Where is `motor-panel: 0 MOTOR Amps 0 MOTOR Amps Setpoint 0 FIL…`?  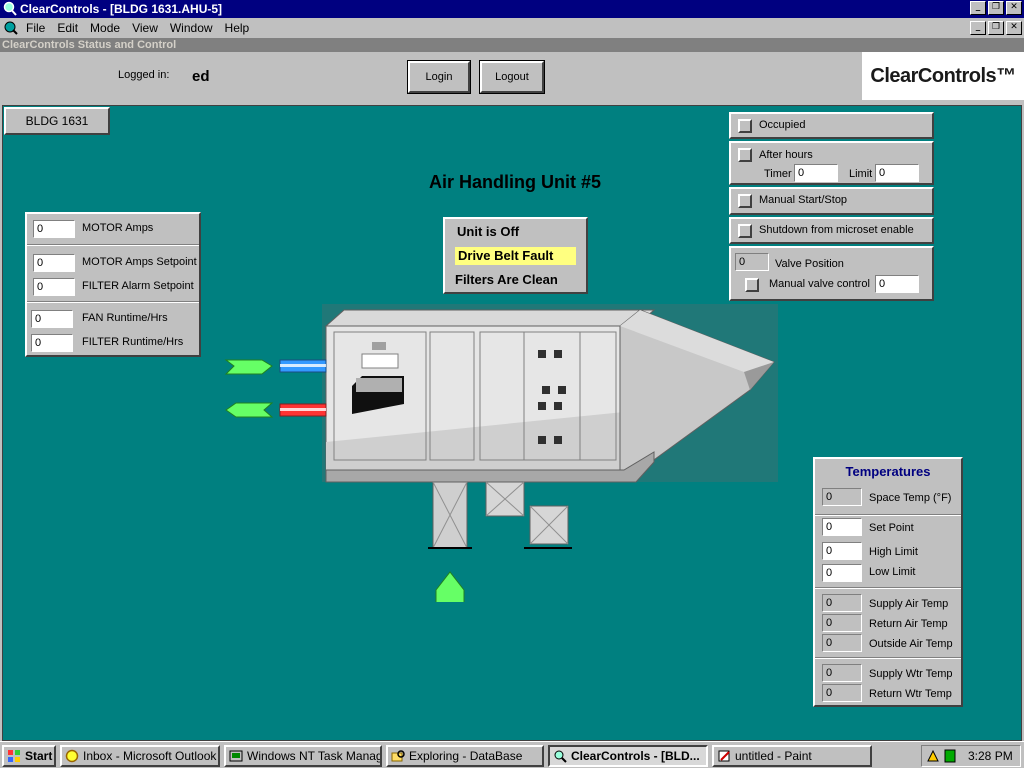
motor-panel: 0 MOTOR Amps 0 MOTOR Amps Setpoint 0 FIL… is located at coordinates (113, 284).